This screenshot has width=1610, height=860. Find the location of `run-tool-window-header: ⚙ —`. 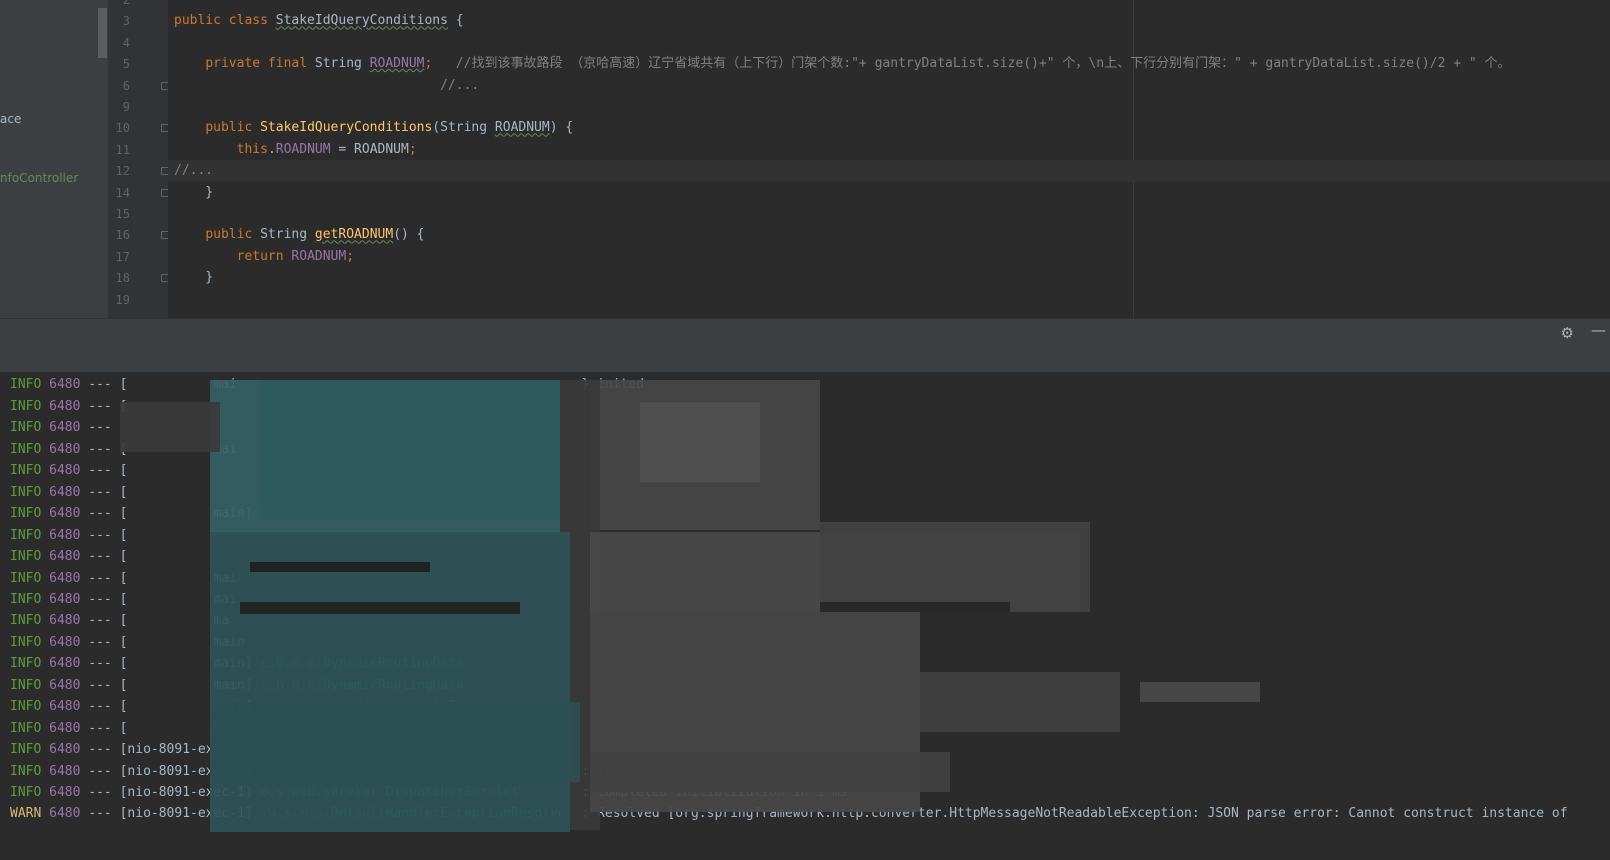

run-tool-window-header: ⚙ — is located at coordinates (805, 333).